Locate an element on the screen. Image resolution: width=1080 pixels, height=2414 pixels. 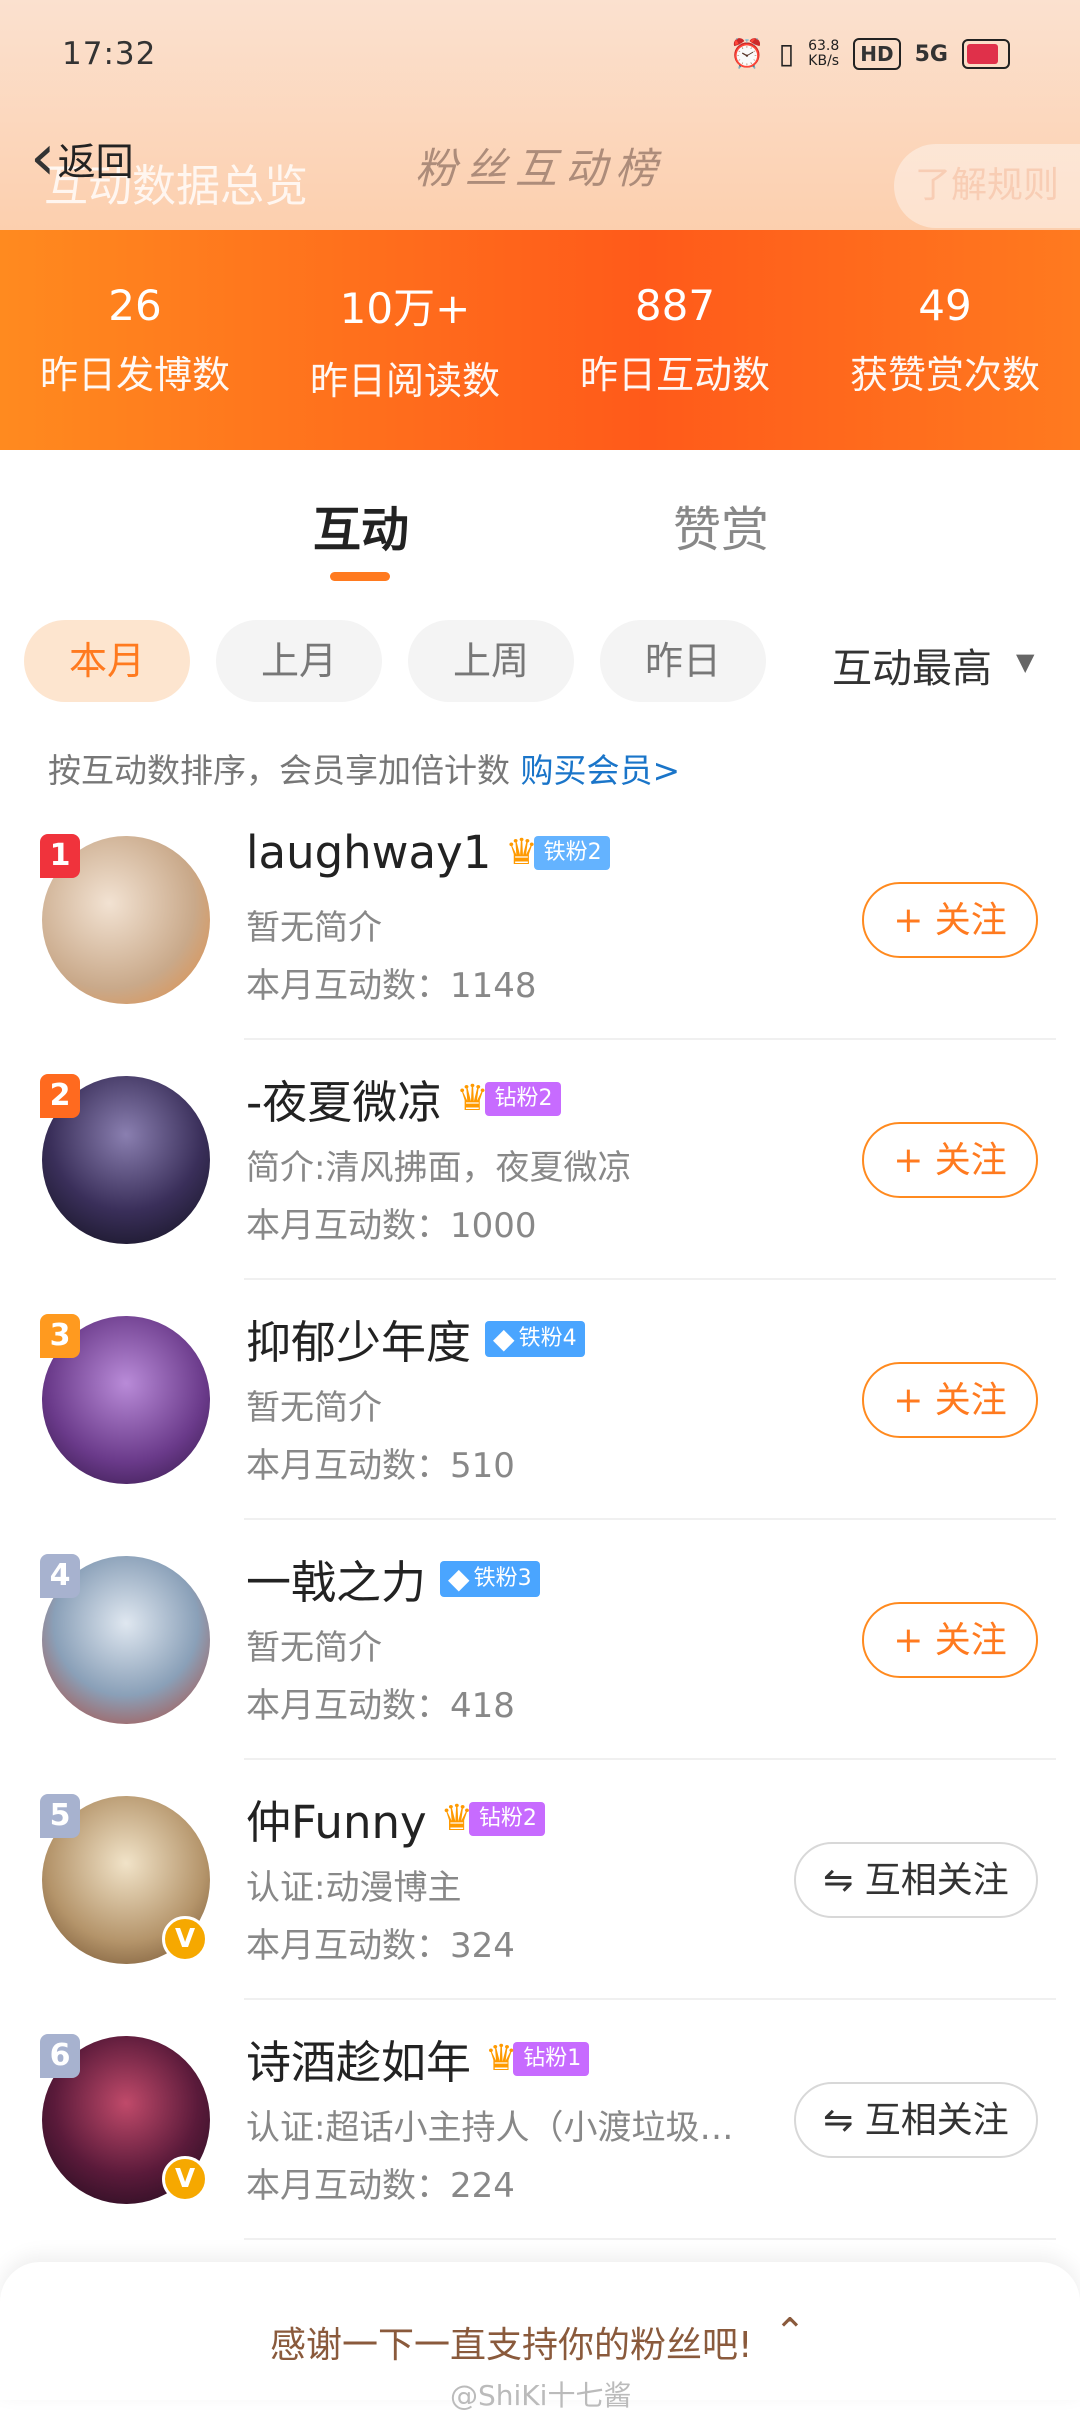
badge-label: 铁粉2 is located at coordinates (571, 852).